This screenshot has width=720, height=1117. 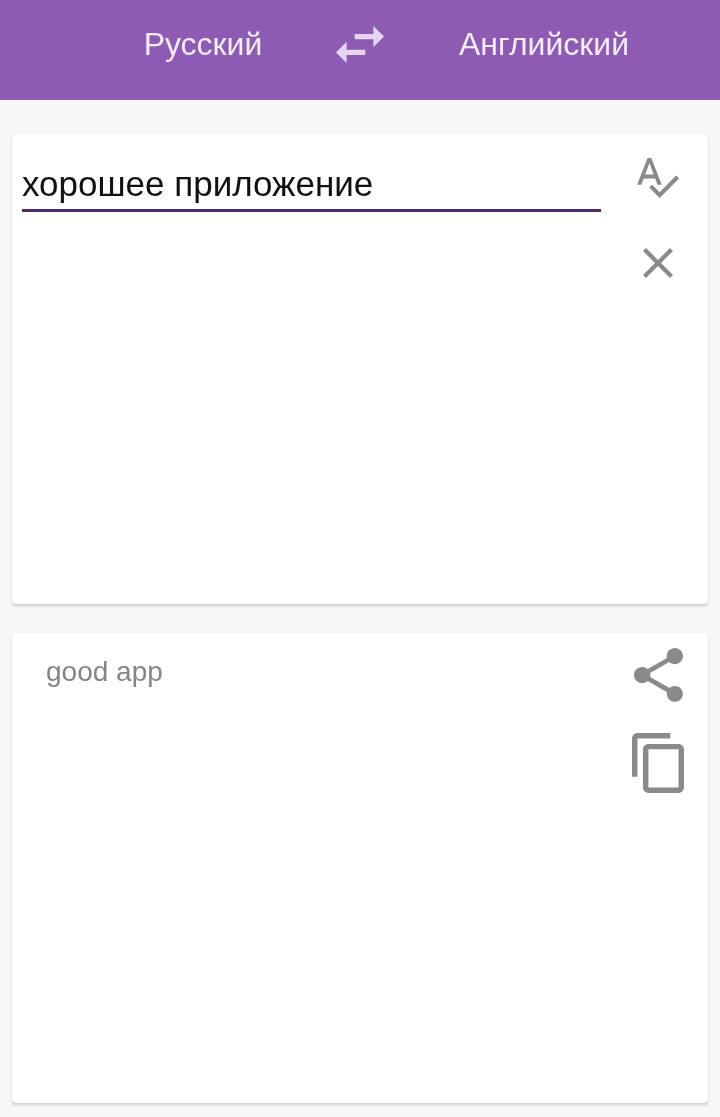 What do you see at coordinates (658, 178) in the screenshot?
I see `spell-check-icon` at bounding box center [658, 178].